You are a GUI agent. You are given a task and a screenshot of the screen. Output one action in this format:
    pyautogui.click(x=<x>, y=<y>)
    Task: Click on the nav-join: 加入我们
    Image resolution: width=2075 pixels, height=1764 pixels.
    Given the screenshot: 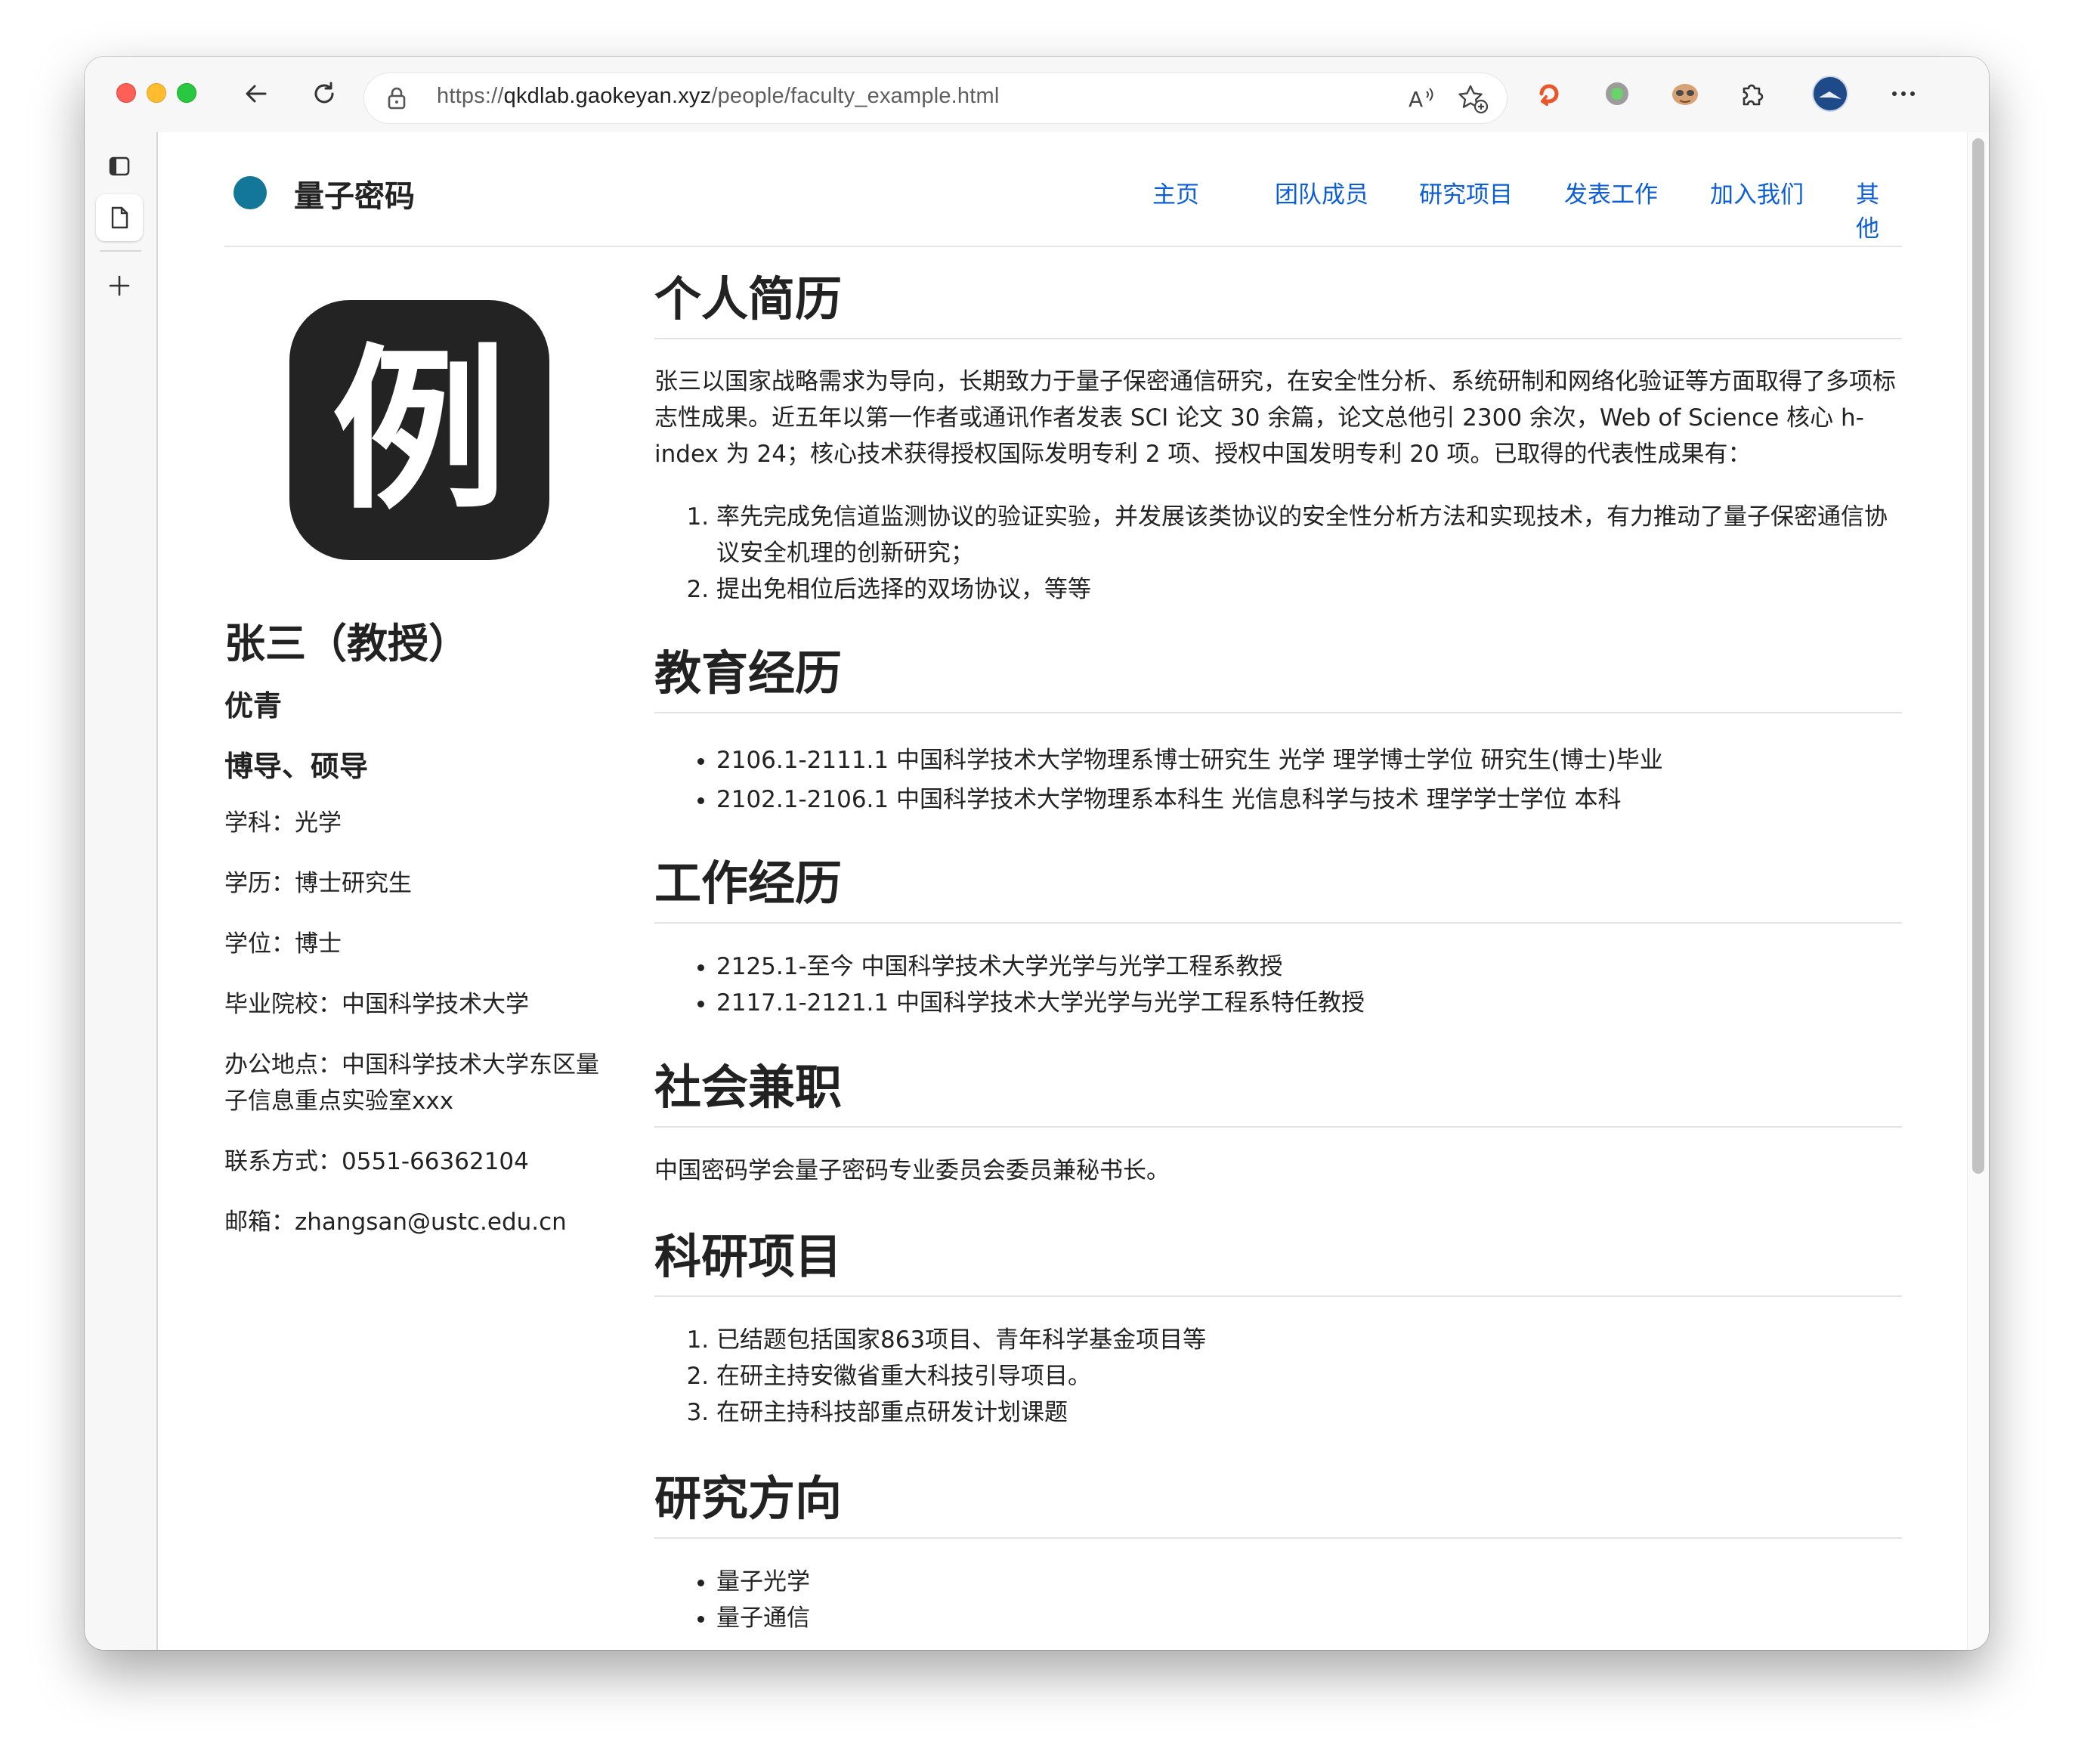 What is the action you would take?
    pyautogui.click(x=1757, y=192)
    